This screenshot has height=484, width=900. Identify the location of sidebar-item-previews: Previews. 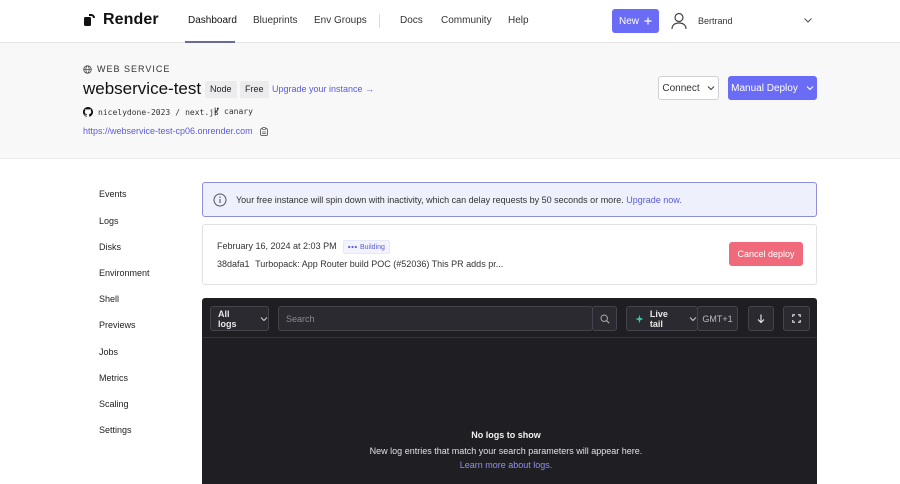
(117, 325).